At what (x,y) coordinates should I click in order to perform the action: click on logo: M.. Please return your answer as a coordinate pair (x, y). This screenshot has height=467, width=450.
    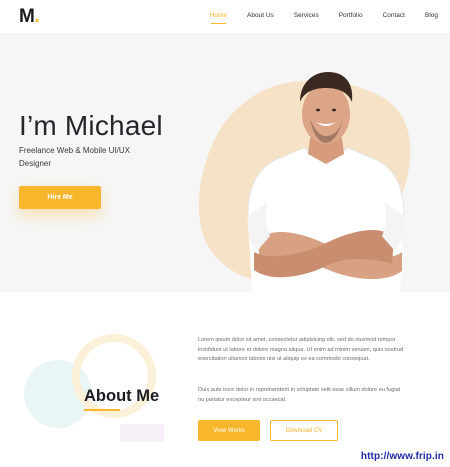
    Looking at the image, I should click on (29, 17).